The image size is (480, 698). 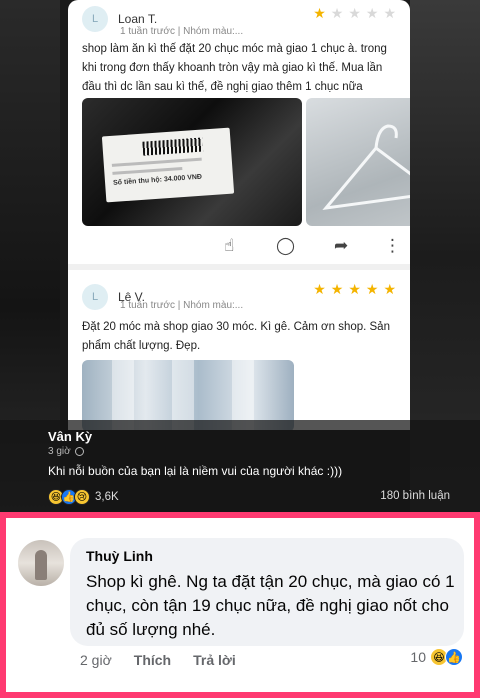 I want to click on sad-react-icon: 😢, so click(x=82, y=497).